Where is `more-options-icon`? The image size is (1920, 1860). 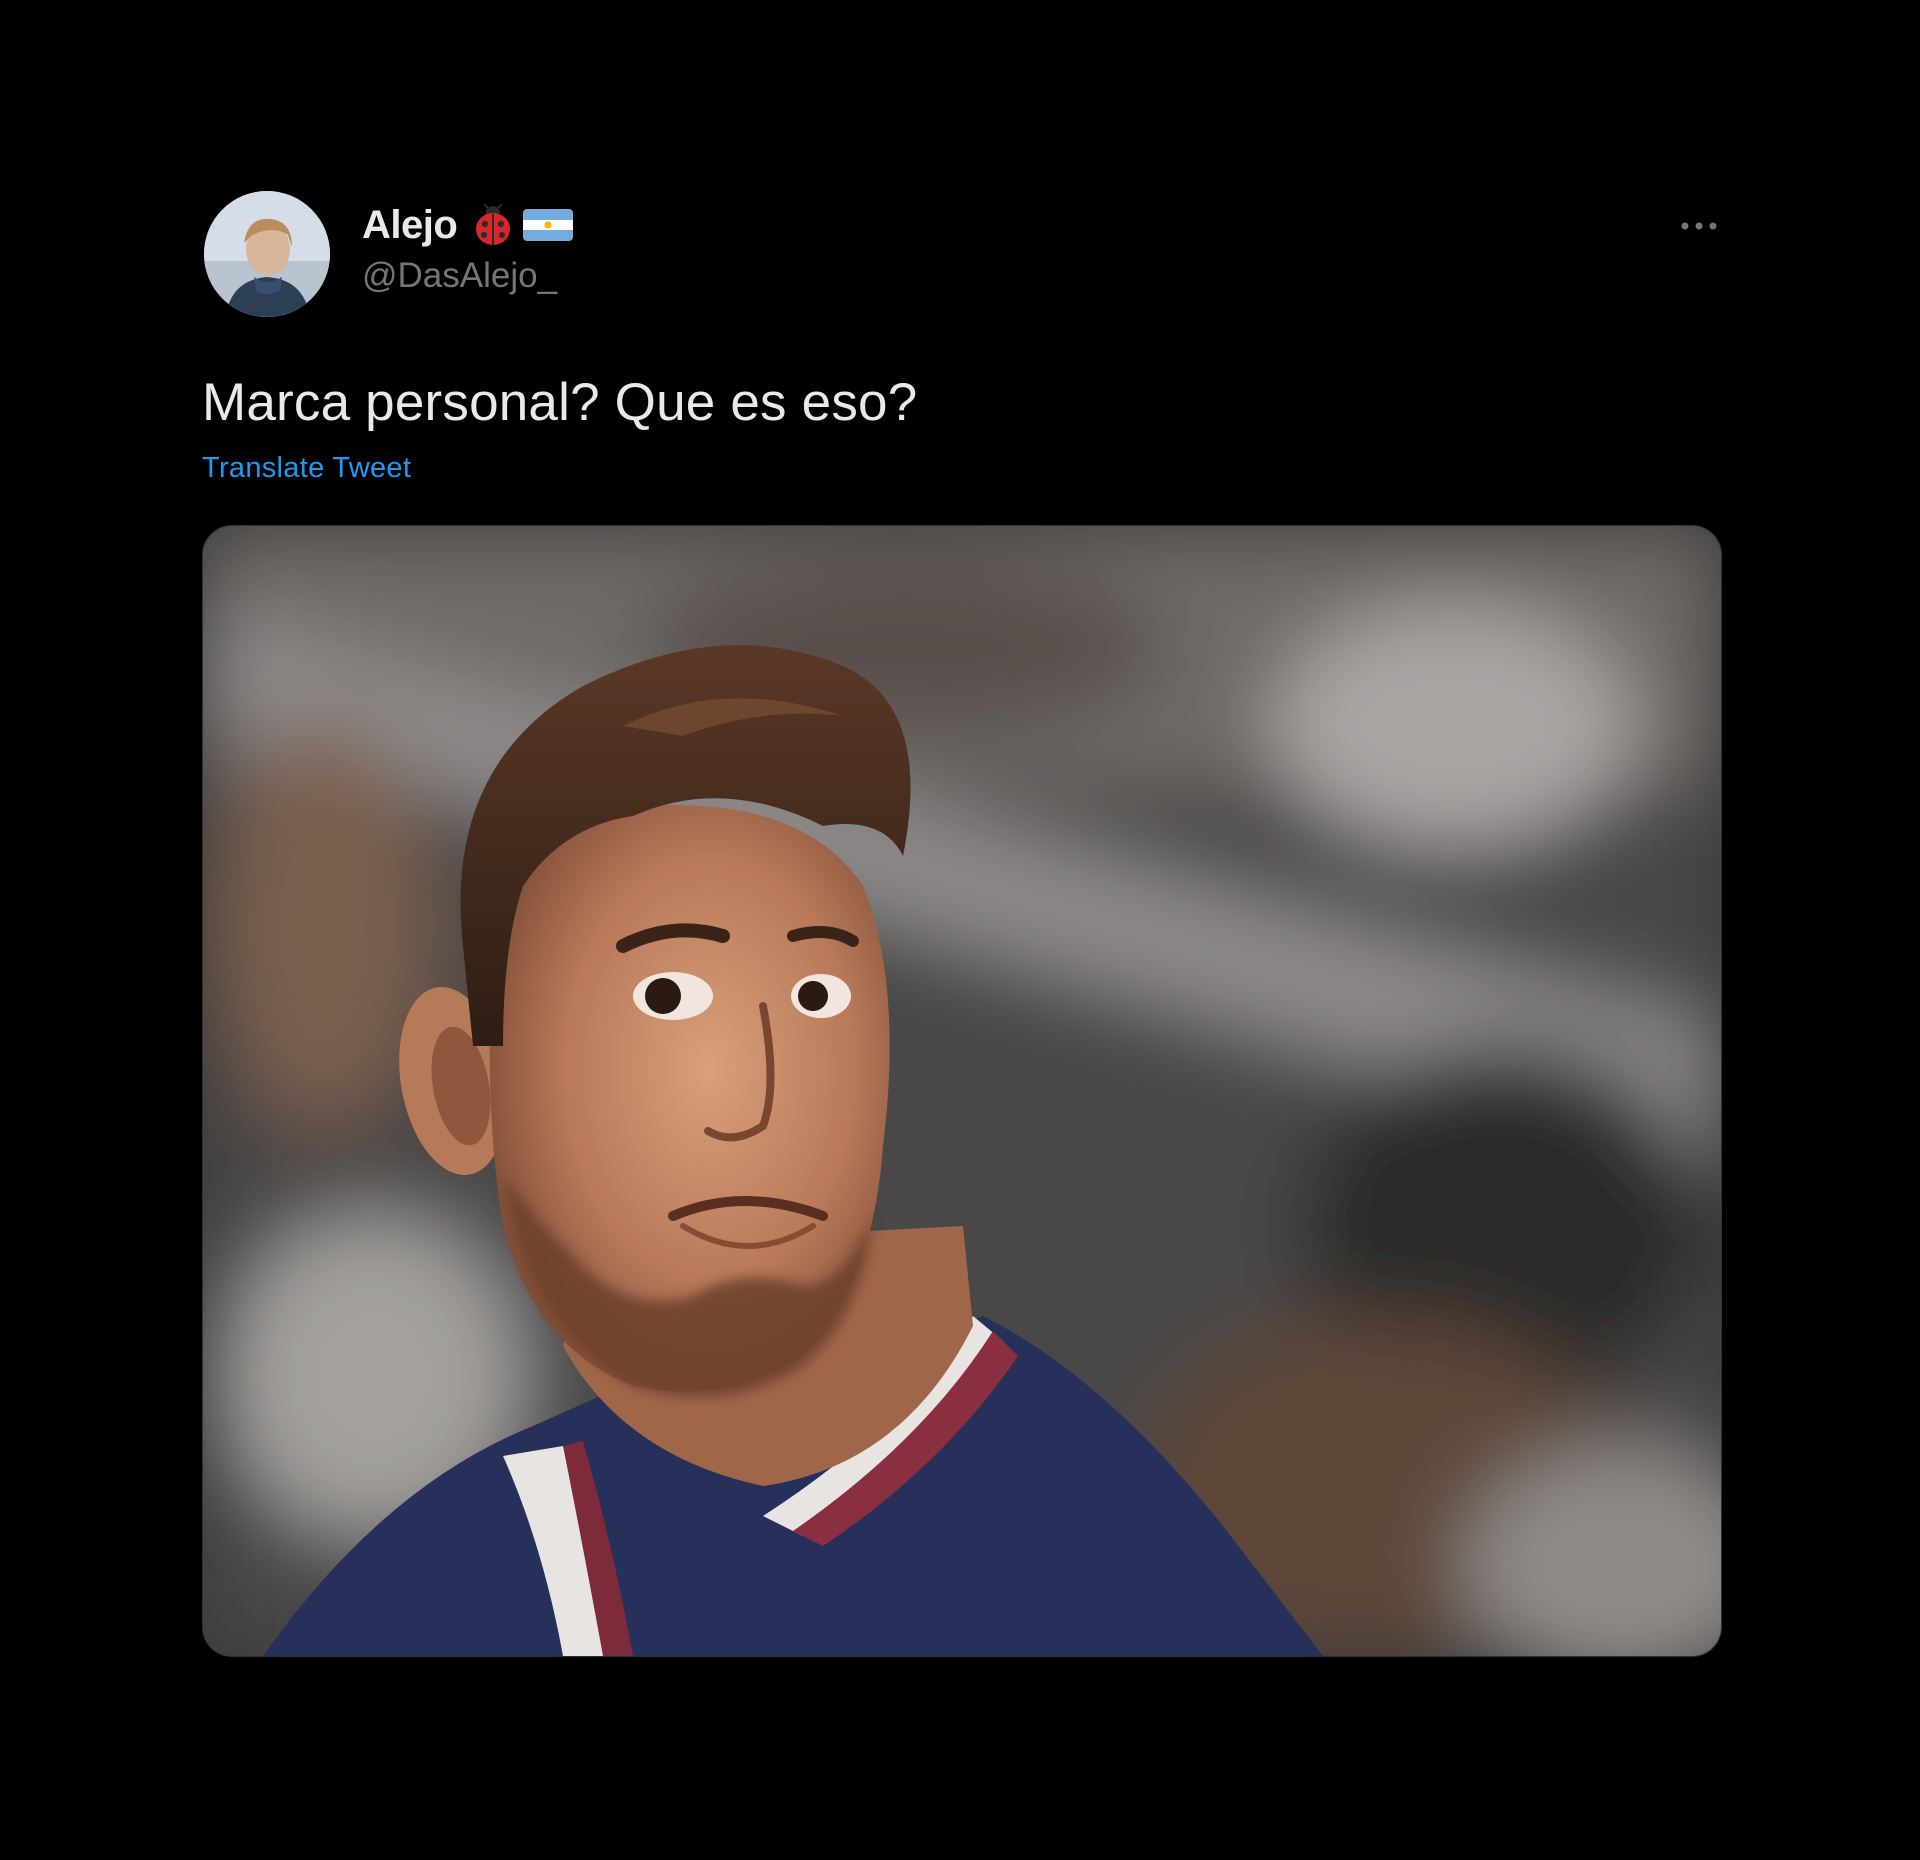
more-options-icon is located at coordinates (1699, 226).